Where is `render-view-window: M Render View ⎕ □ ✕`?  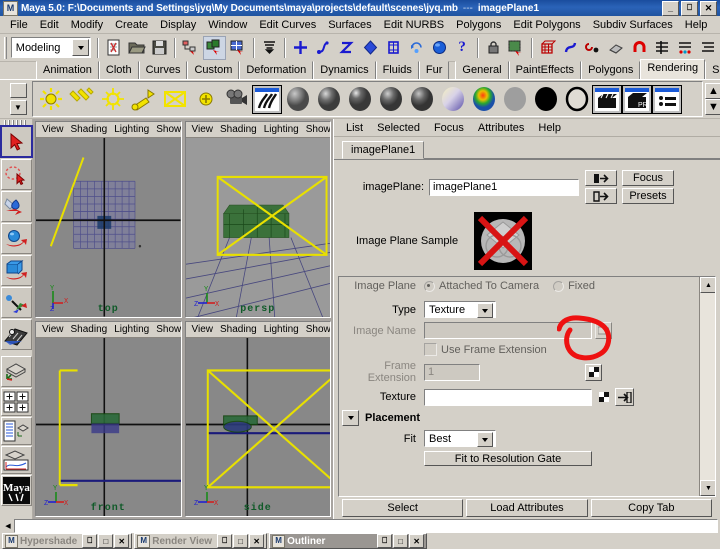
render-view-window: M Render View ⎕ □ ✕ is located at coordinates (201, 541).